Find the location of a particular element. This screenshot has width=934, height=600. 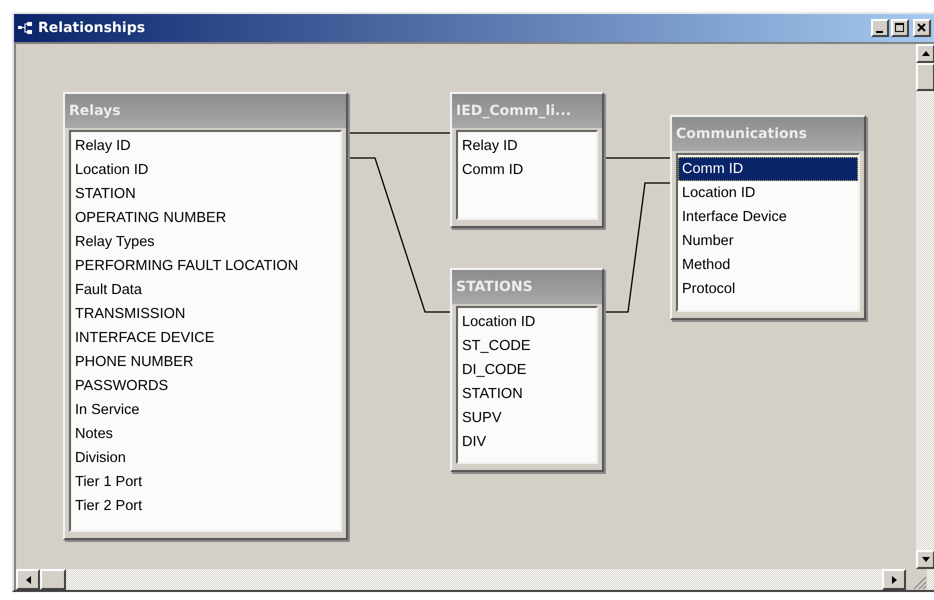

field-item: Relay Types is located at coordinates (205, 242).